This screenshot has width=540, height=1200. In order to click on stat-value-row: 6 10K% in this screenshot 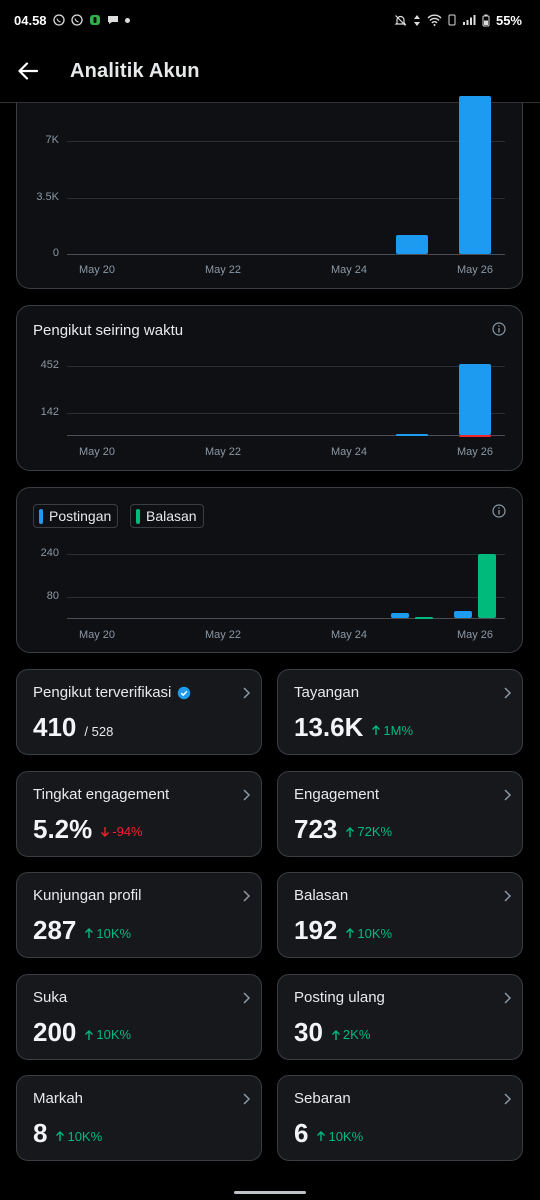, I will do `click(328, 1133)`.